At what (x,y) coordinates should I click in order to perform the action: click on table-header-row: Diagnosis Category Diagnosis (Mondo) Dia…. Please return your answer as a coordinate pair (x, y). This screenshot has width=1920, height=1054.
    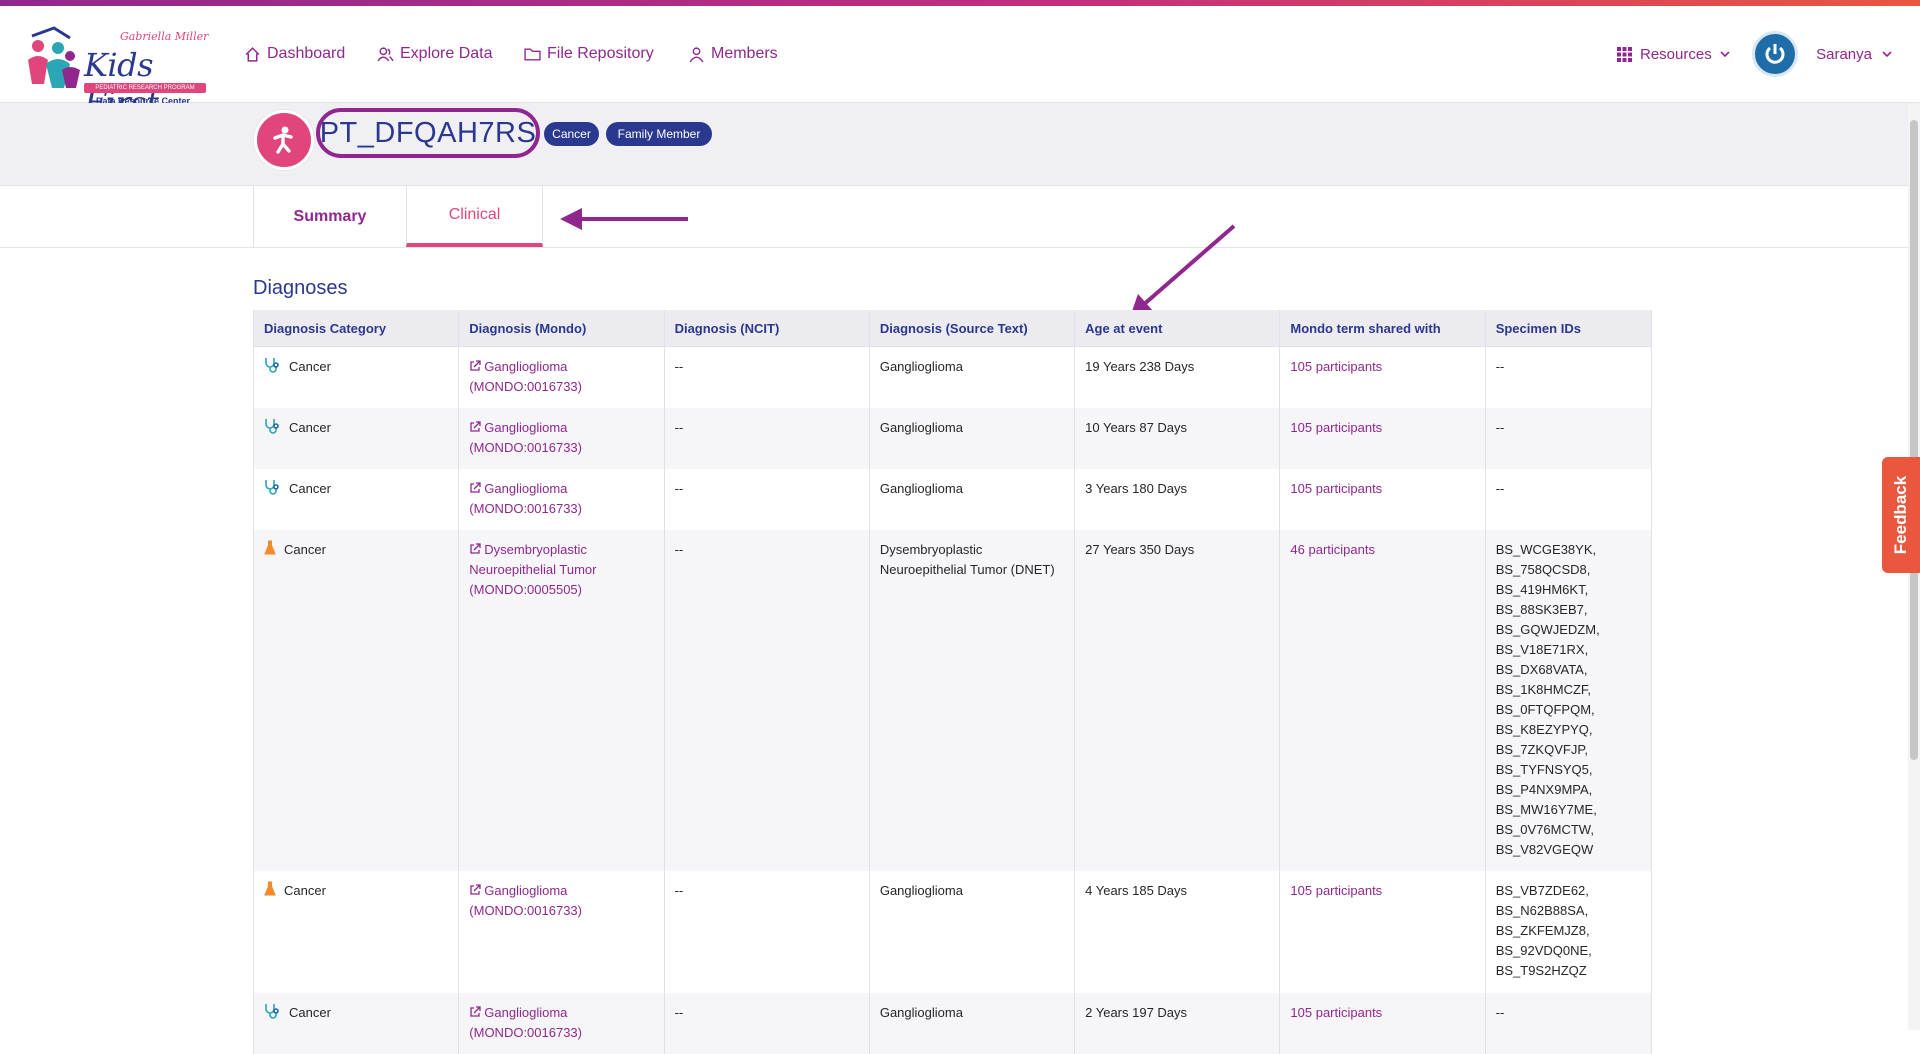
    Looking at the image, I should click on (953, 328).